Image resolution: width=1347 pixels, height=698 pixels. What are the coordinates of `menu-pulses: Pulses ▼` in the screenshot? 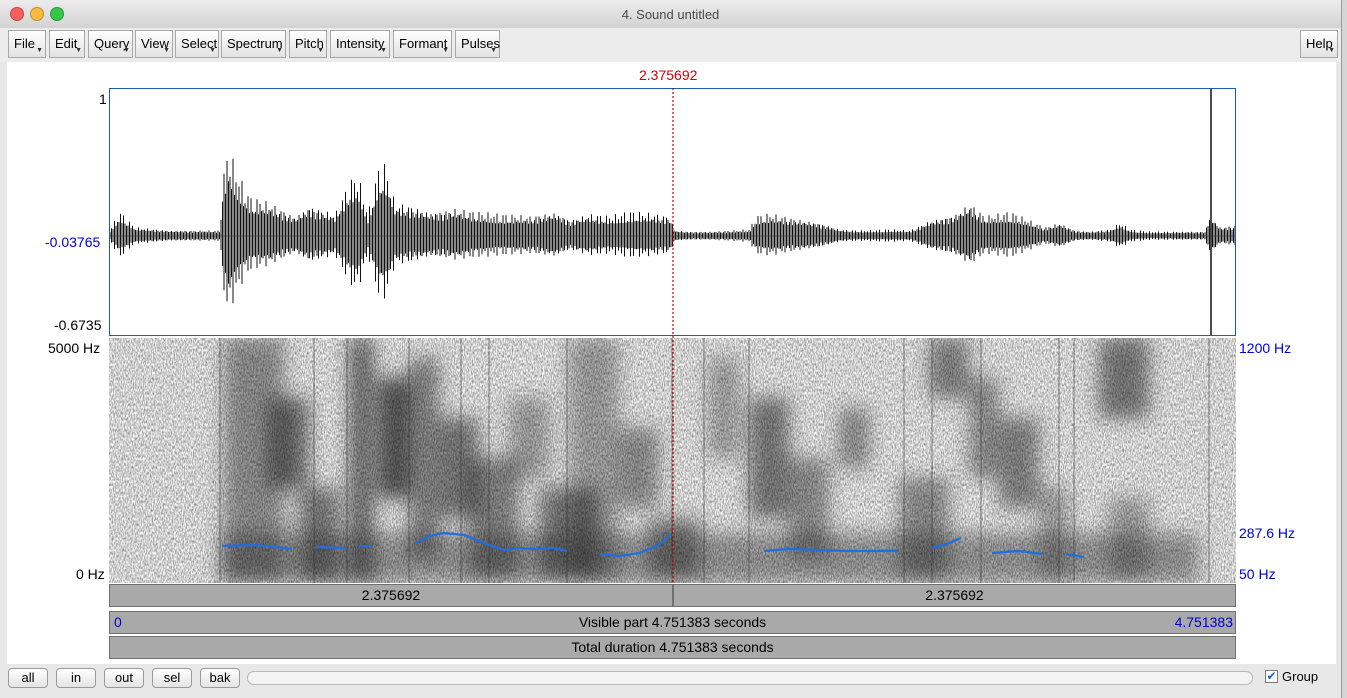 It's located at (477, 44).